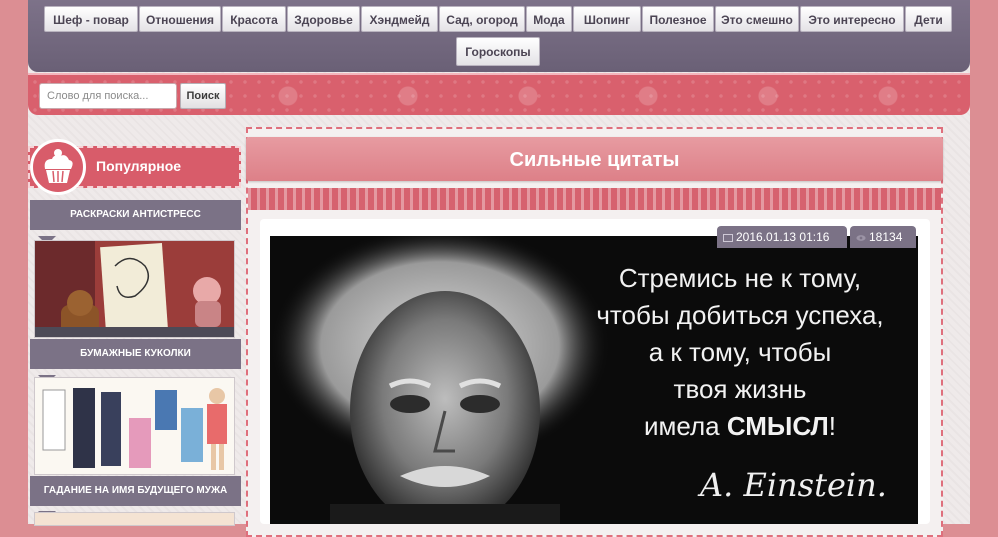 Image resolution: width=998 pixels, height=537 pixels. Describe the element at coordinates (832, 426) in the screenshot. I see `quote-last-suffix: !` at that location.